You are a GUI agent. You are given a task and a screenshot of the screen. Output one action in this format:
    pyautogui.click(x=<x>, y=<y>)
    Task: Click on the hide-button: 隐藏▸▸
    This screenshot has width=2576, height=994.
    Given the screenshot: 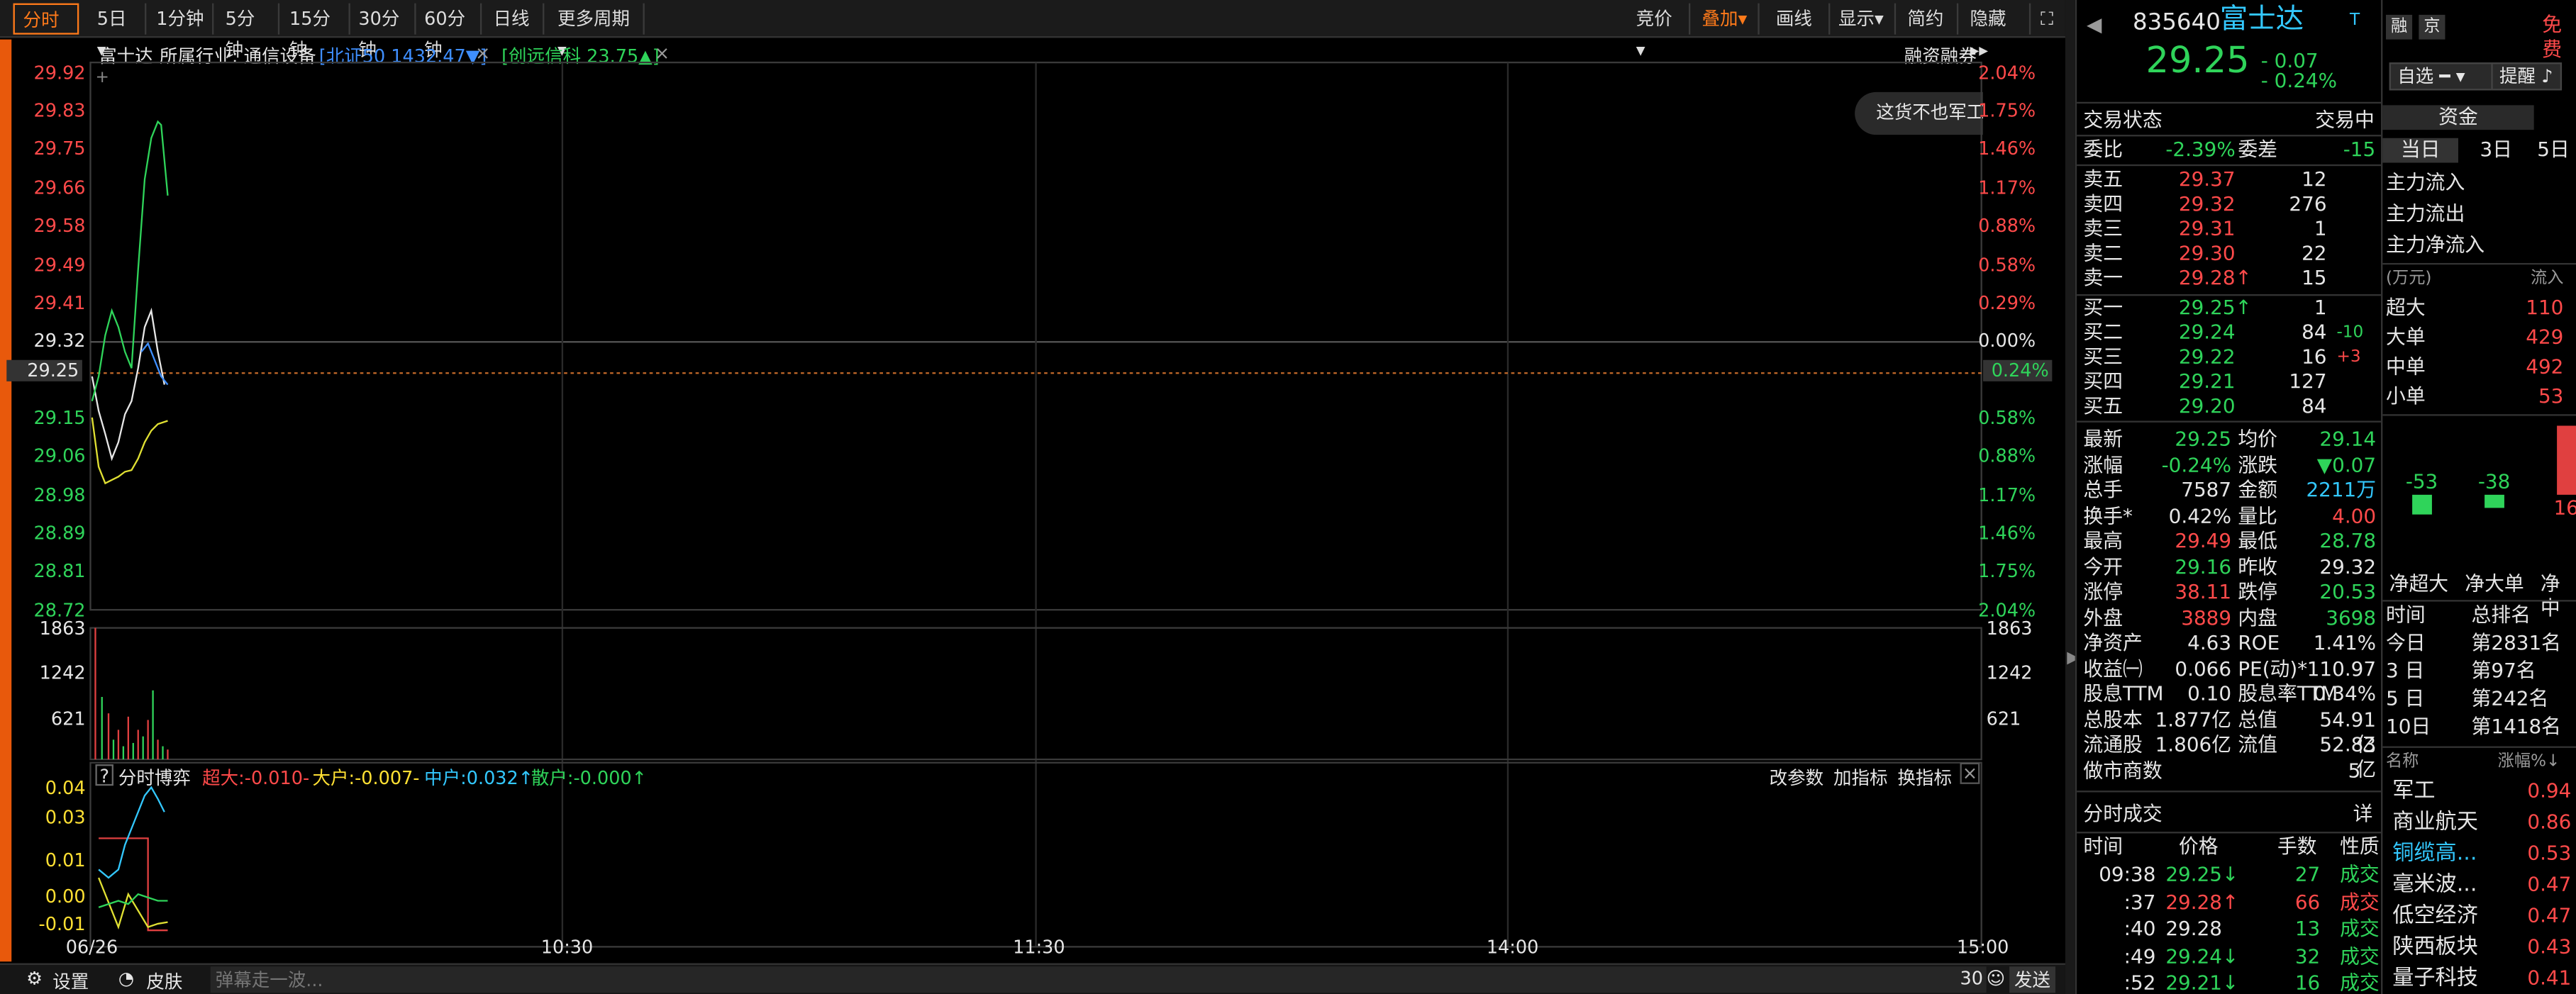 What is the action you would take?
    pyautogui.click(x=1996, y=32)
    